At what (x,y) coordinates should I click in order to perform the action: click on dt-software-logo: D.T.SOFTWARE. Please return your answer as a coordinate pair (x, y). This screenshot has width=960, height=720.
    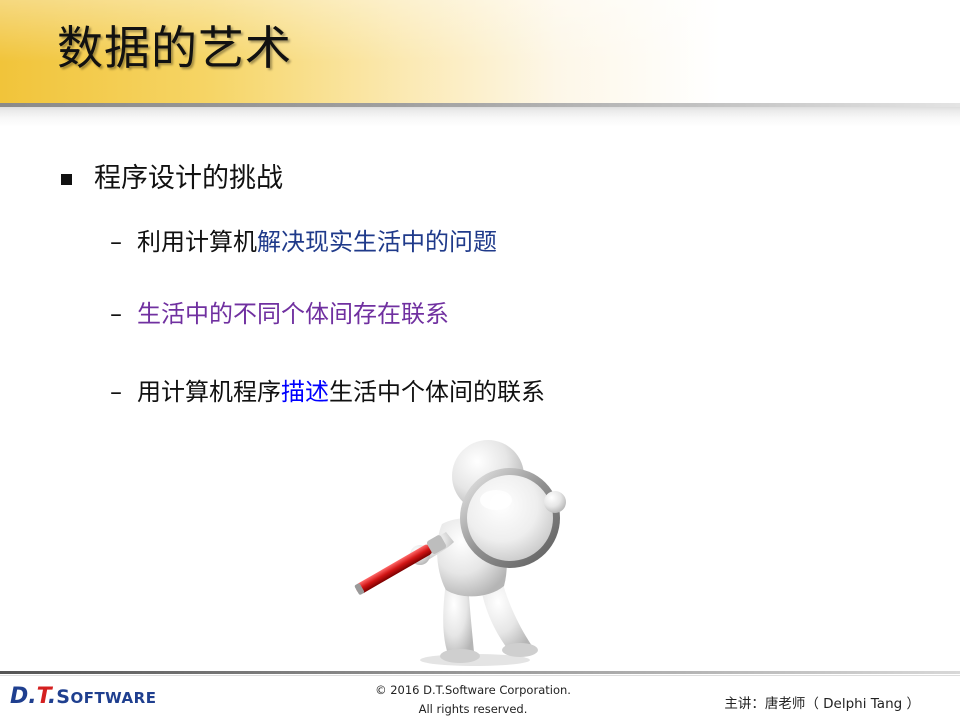
    Looking at the image, I should click on (83, 699).